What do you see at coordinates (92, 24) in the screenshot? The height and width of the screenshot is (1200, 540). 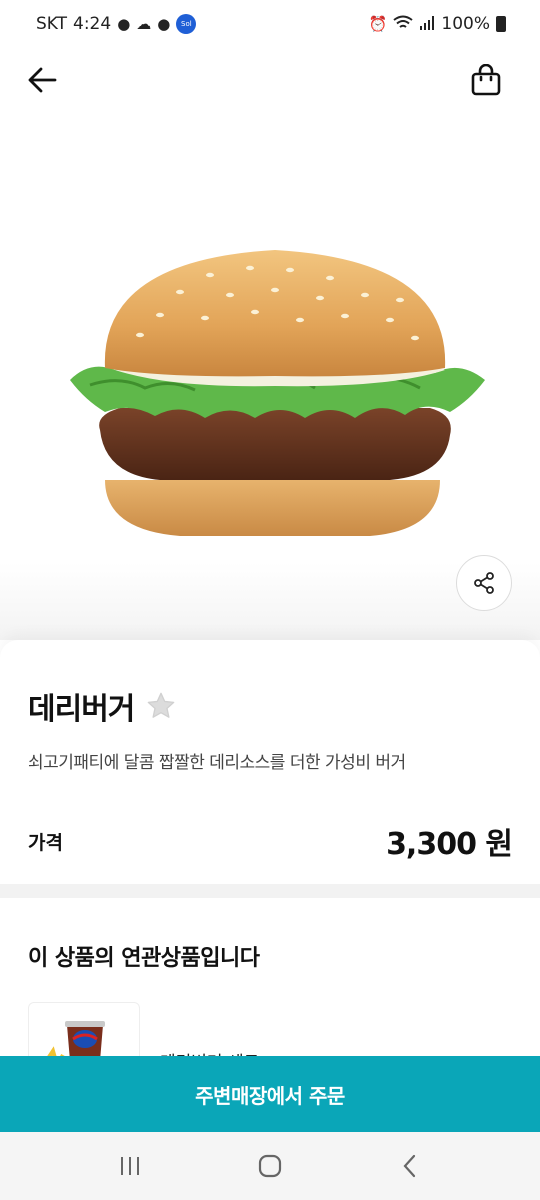 I see `clock-text: 4:24` at bounding box center [92, 24].